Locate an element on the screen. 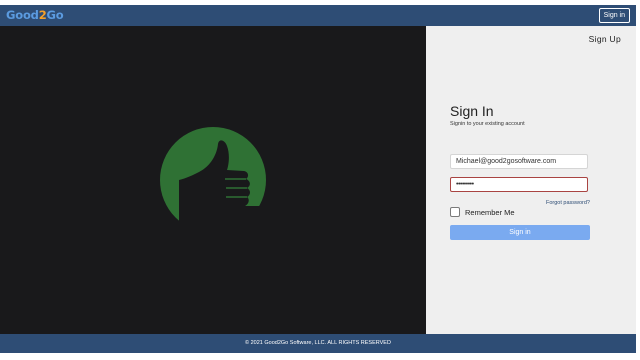 The height and width of the screenshot is (360, 640). signin-title: Sign In is located at coordinates (472, 111).